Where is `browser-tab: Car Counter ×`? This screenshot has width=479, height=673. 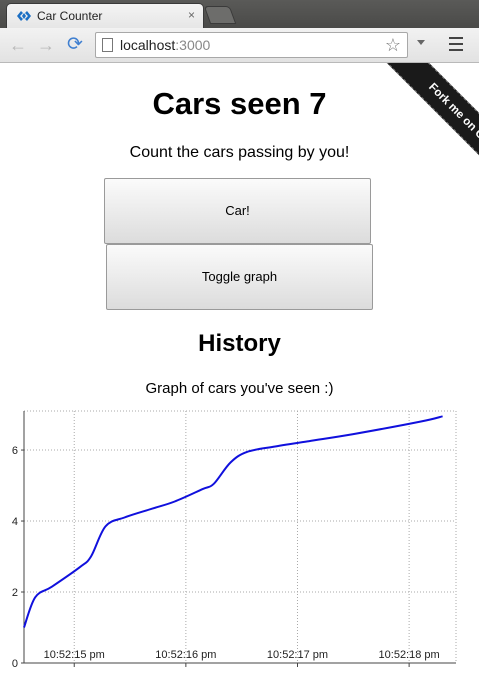 browser-tab: Car Counter × is located at coordinates (105, 15).